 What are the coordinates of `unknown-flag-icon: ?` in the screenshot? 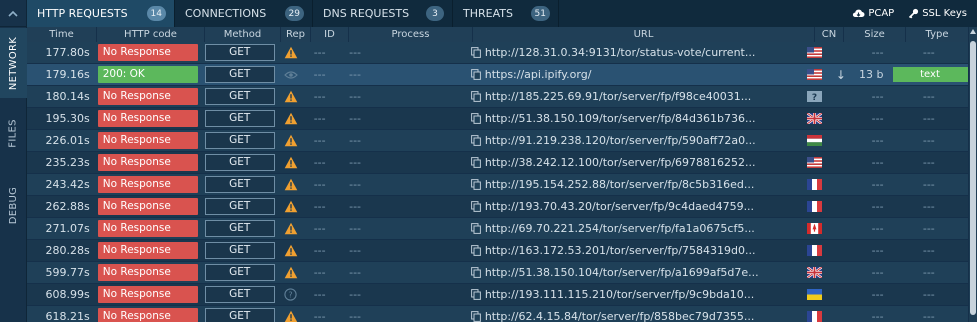 It's located at (814, 97).